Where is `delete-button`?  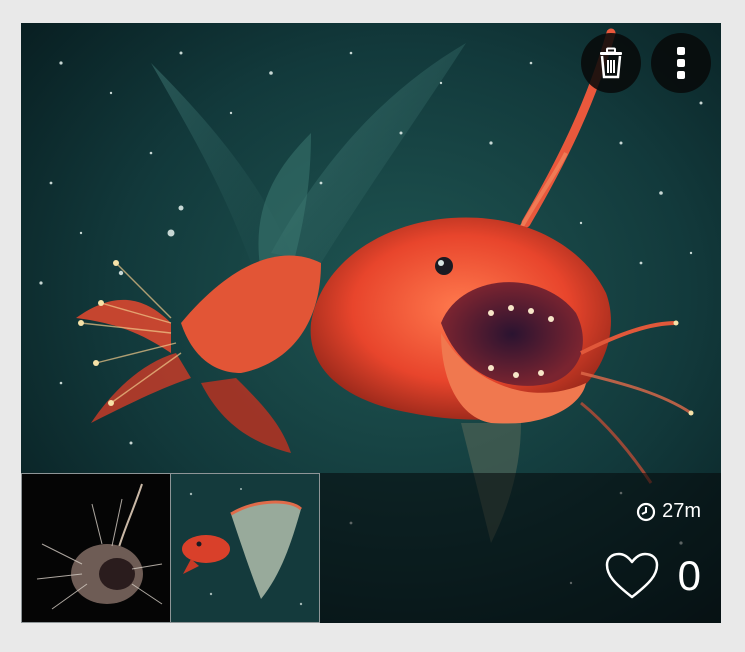 delete-button is located at coordinates (611, 63).